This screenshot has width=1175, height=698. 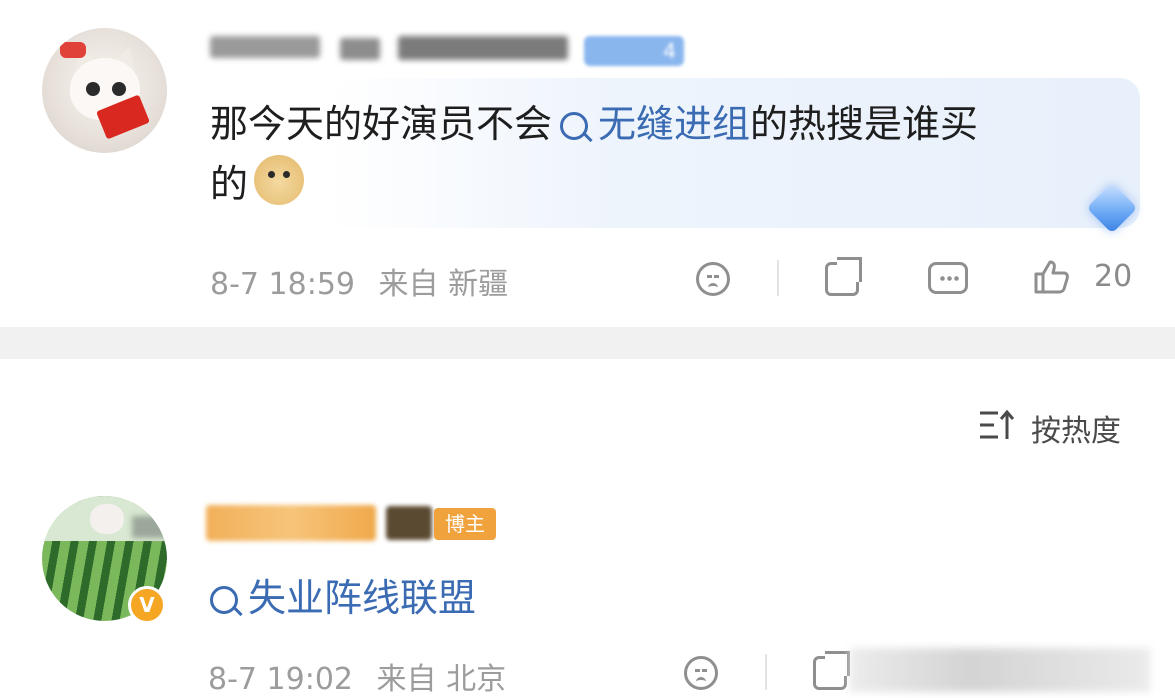 I want to click on comment-text-part: 的热搜是谁买, so click(x=864, y=124).